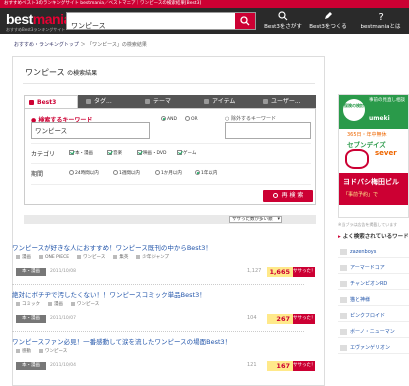 The image size is (409, 386). Describe the element at coordinates (46, 45) in the screenshot. I see `breadcrumb-home: おすすめ・ランキングトップ` at that location.